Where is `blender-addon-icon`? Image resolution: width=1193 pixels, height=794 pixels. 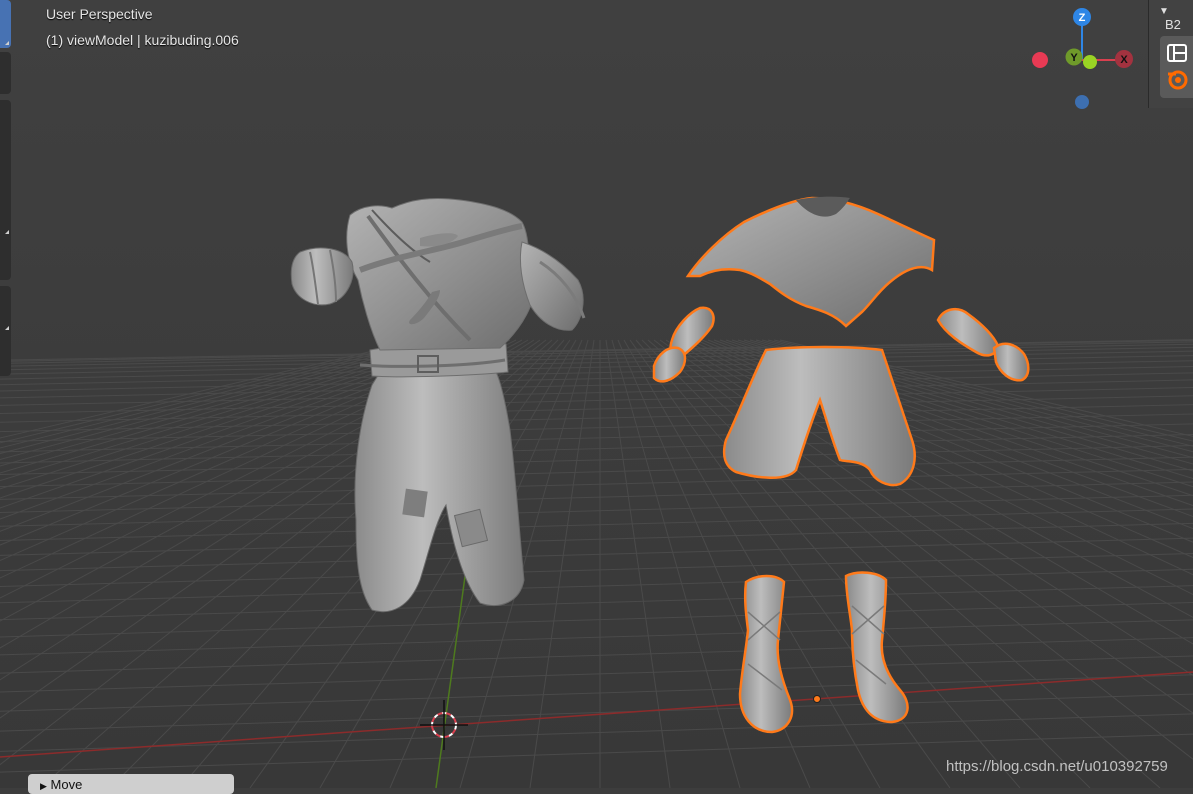 blender-addon-icon is located at coordinates (1178, 80).